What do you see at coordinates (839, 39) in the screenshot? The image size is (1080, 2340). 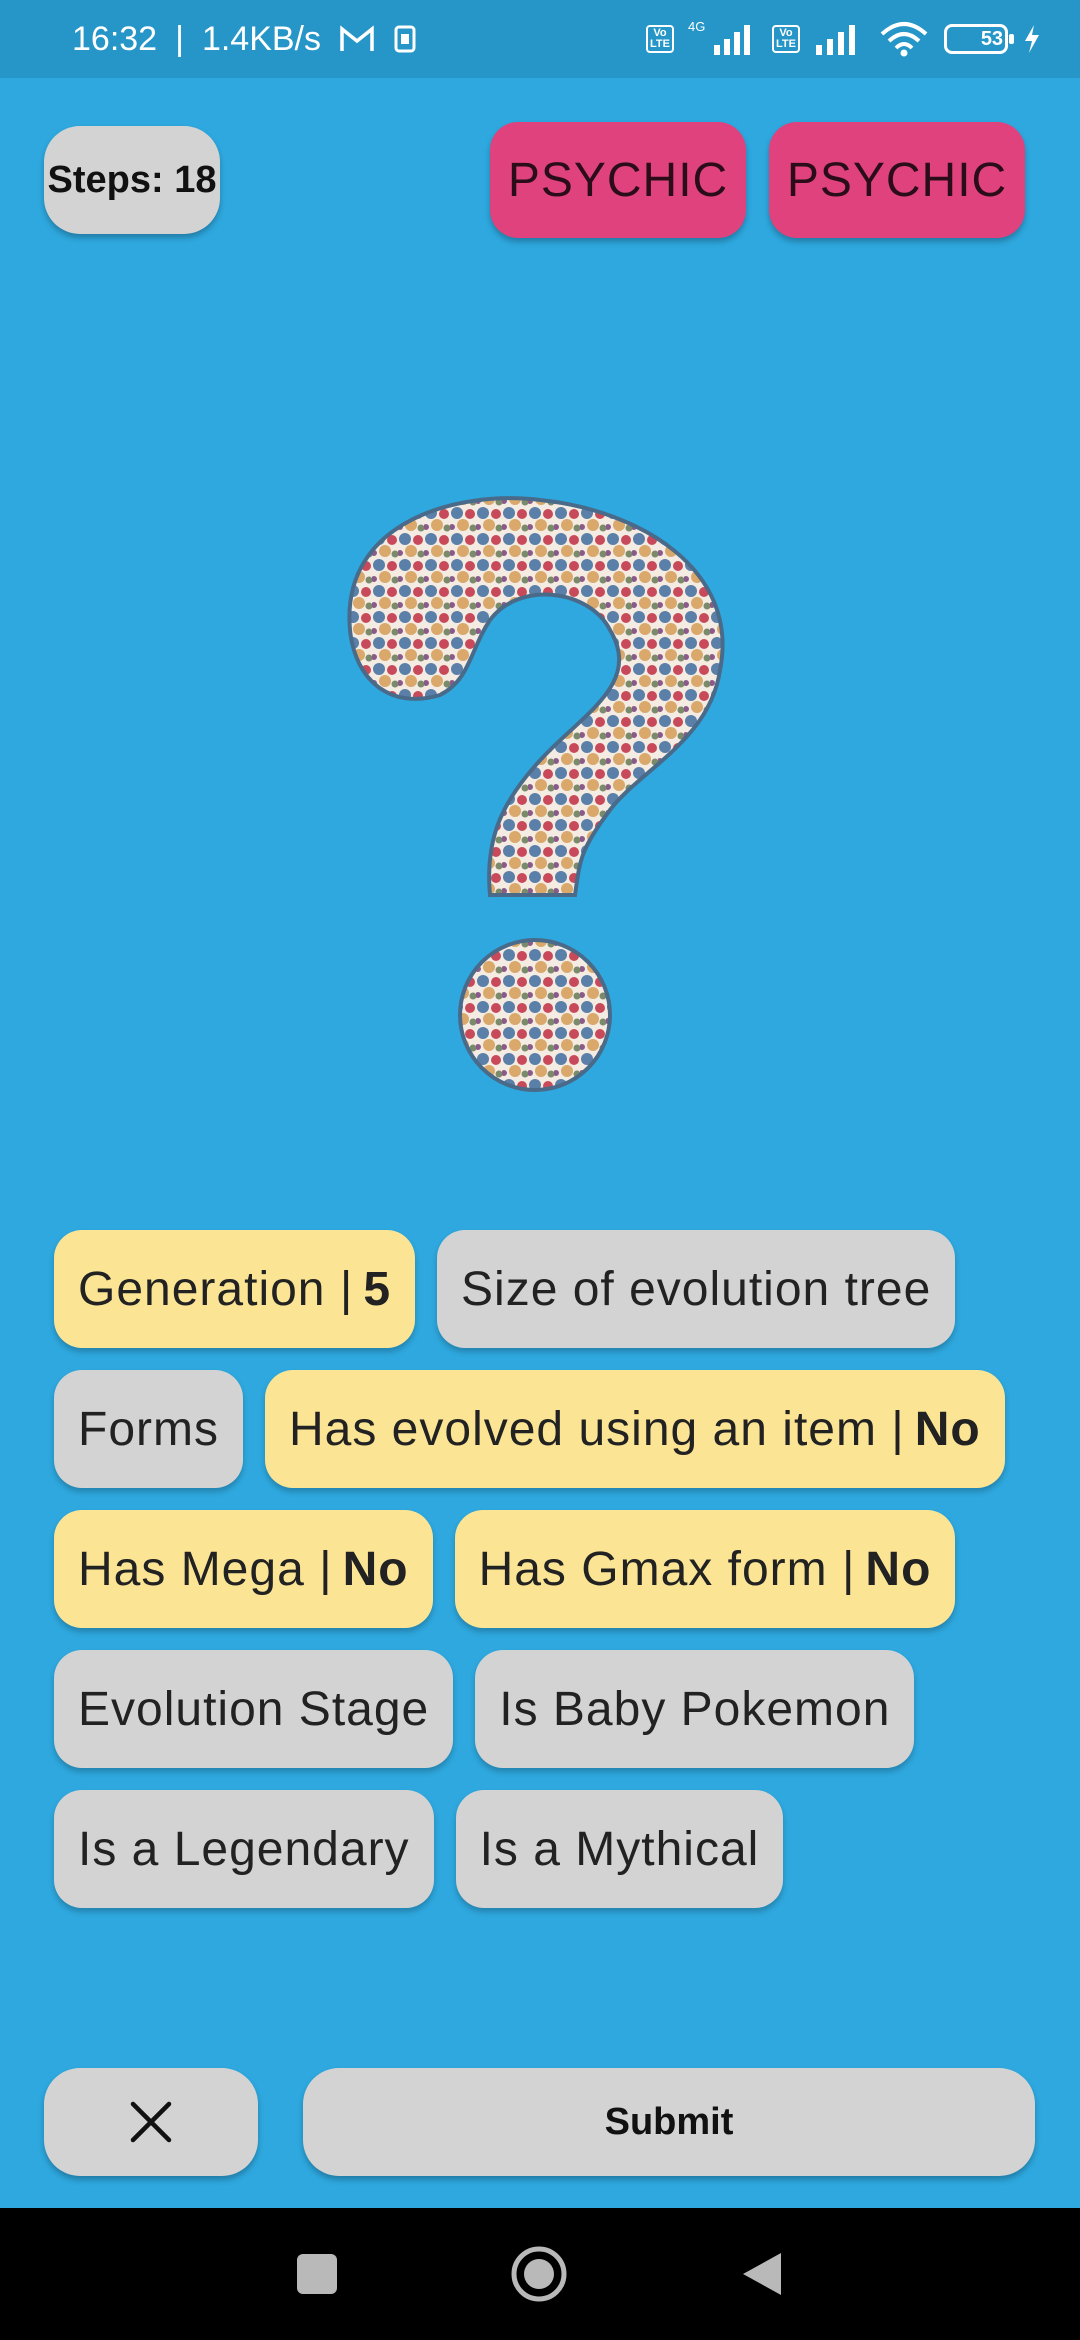 I see `signal-icon` at bounding box center [839, 39].